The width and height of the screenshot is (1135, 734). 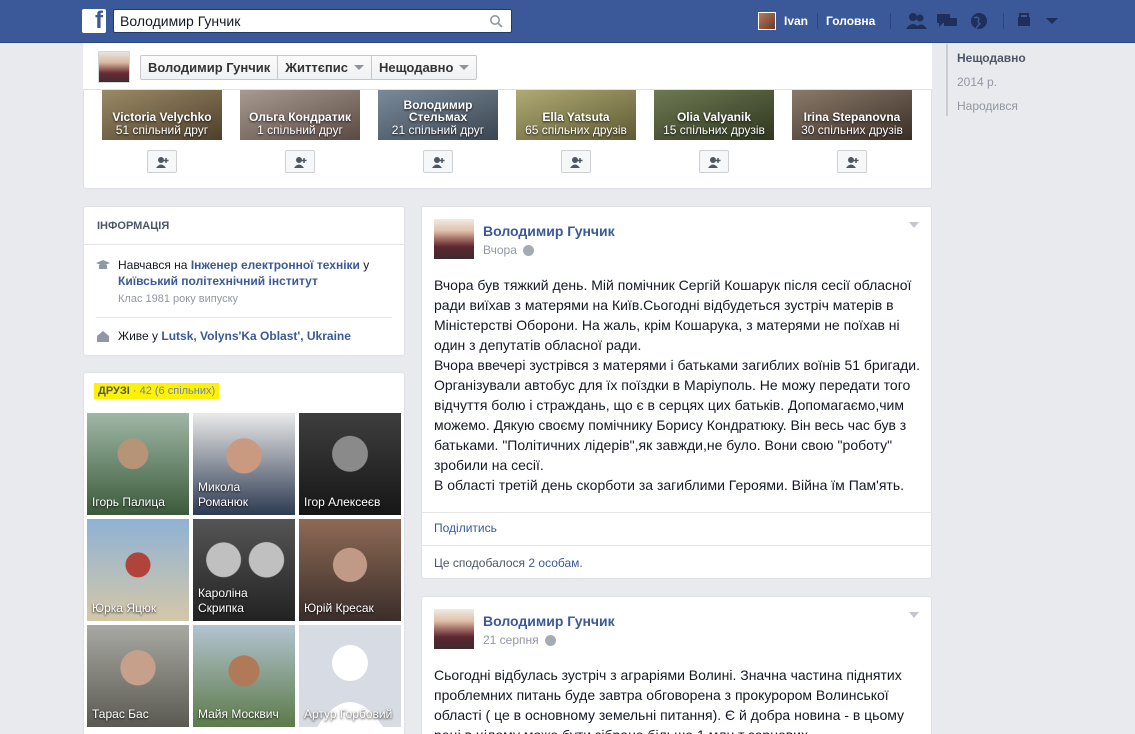 What do you see at coordinates (94, 20) in the screenshot?
I see `facebook-logo-icon: f` at bounding box center [94, 20].